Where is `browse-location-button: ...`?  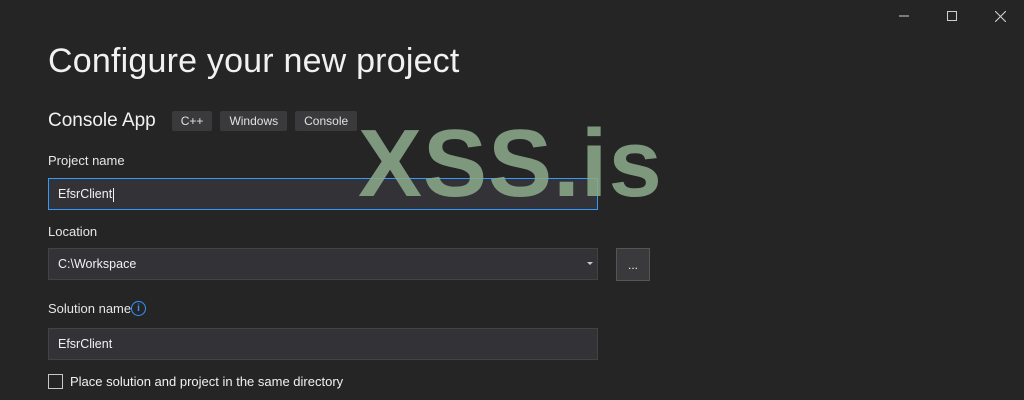
browse-location-button: ... is located at coordinates (633, 264).